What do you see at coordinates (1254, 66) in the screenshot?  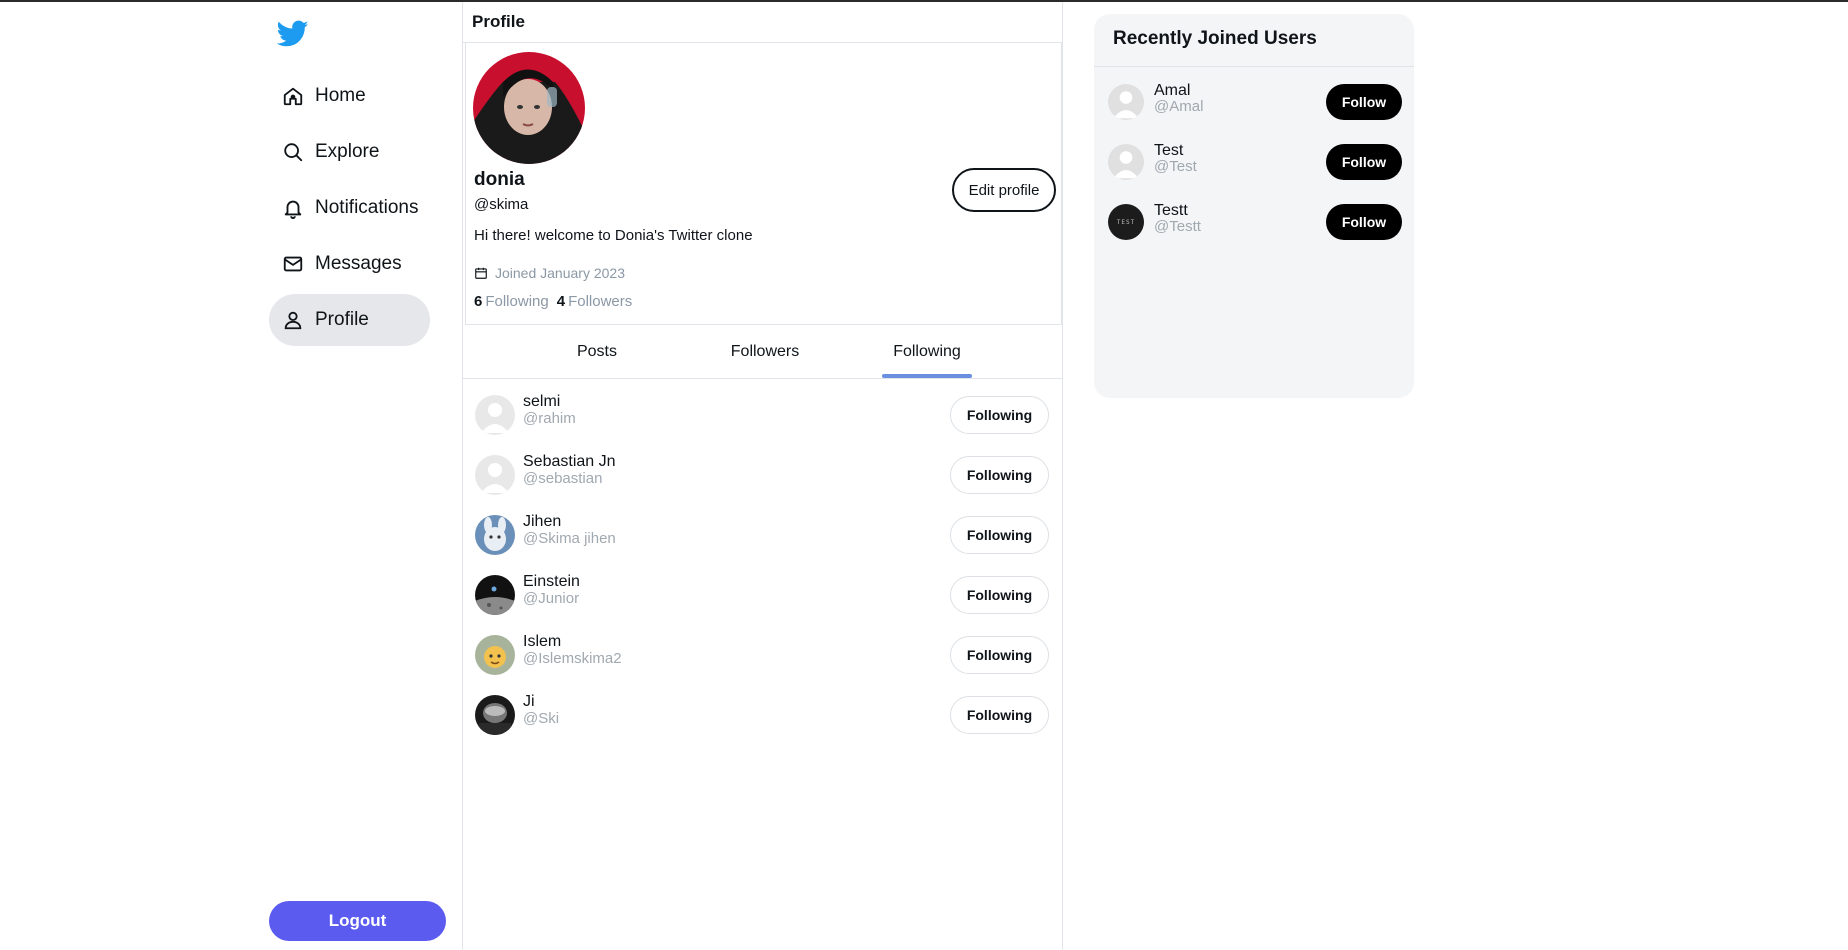 I see `divider` at bounding box center [1254, 66].